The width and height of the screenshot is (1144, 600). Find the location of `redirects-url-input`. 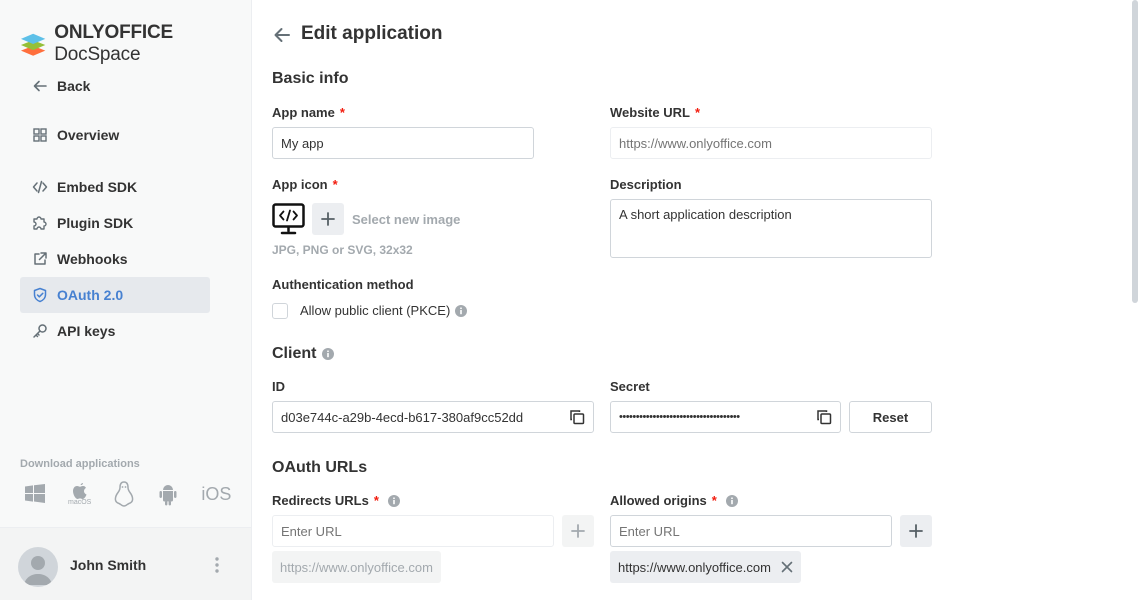

redirects-url-input is located at coordinates (413, 531).